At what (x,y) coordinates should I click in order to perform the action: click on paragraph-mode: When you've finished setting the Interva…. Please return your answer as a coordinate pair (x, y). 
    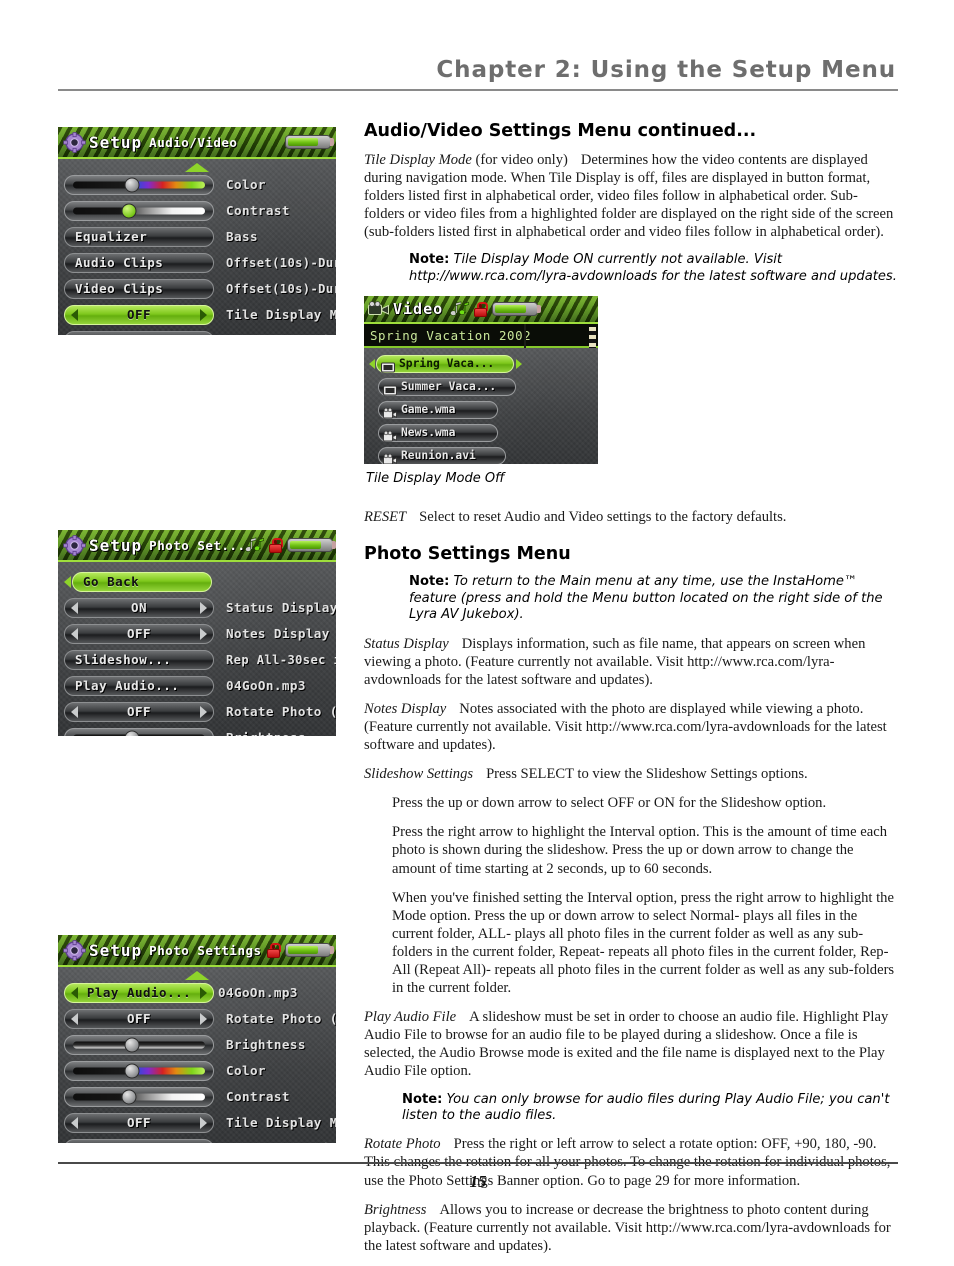
    Looking at the image, I should click on (643, 943).